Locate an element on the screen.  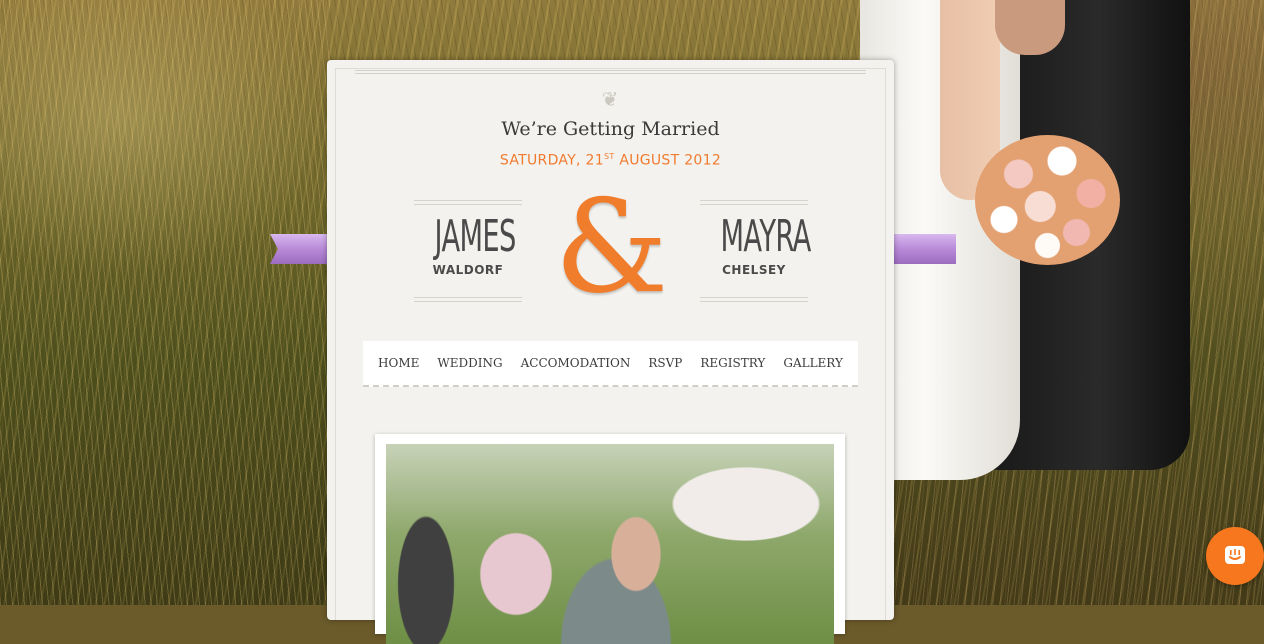
groom-name-block: JAMES WALDORF is located at coordinates (468, 251).